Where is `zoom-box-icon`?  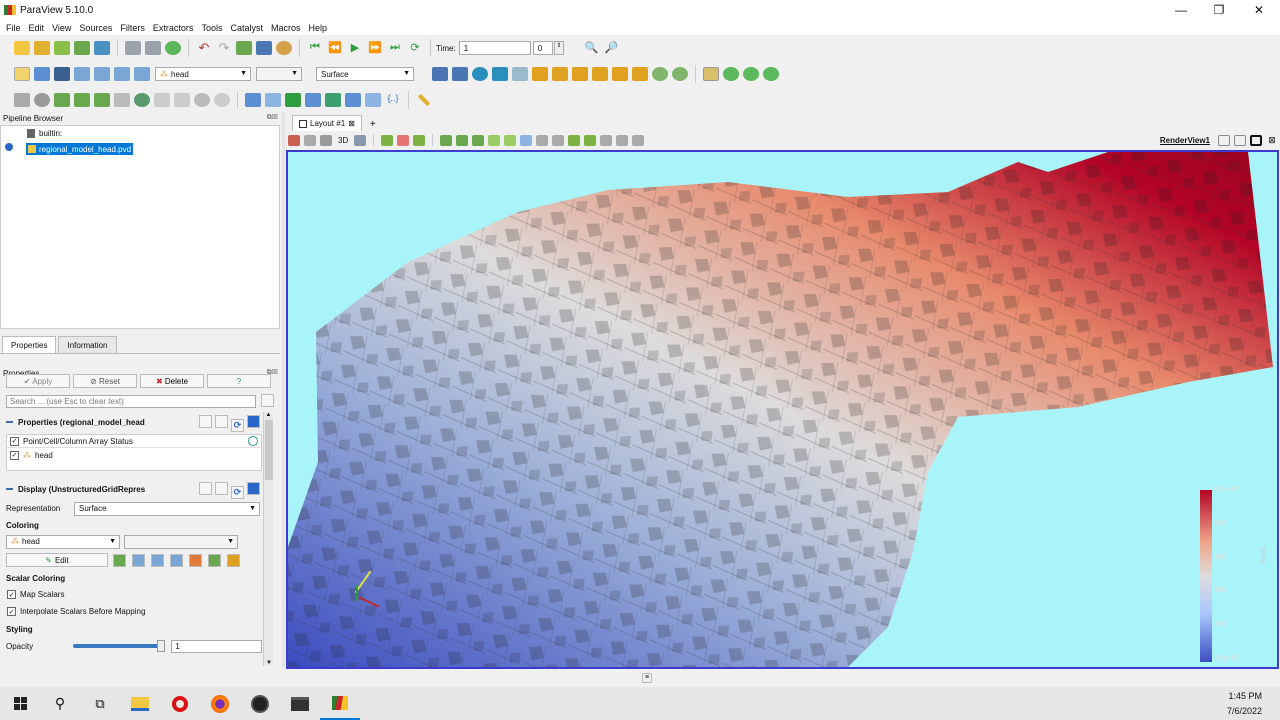 zoom-box-icon is located at coordinates (520, 74).